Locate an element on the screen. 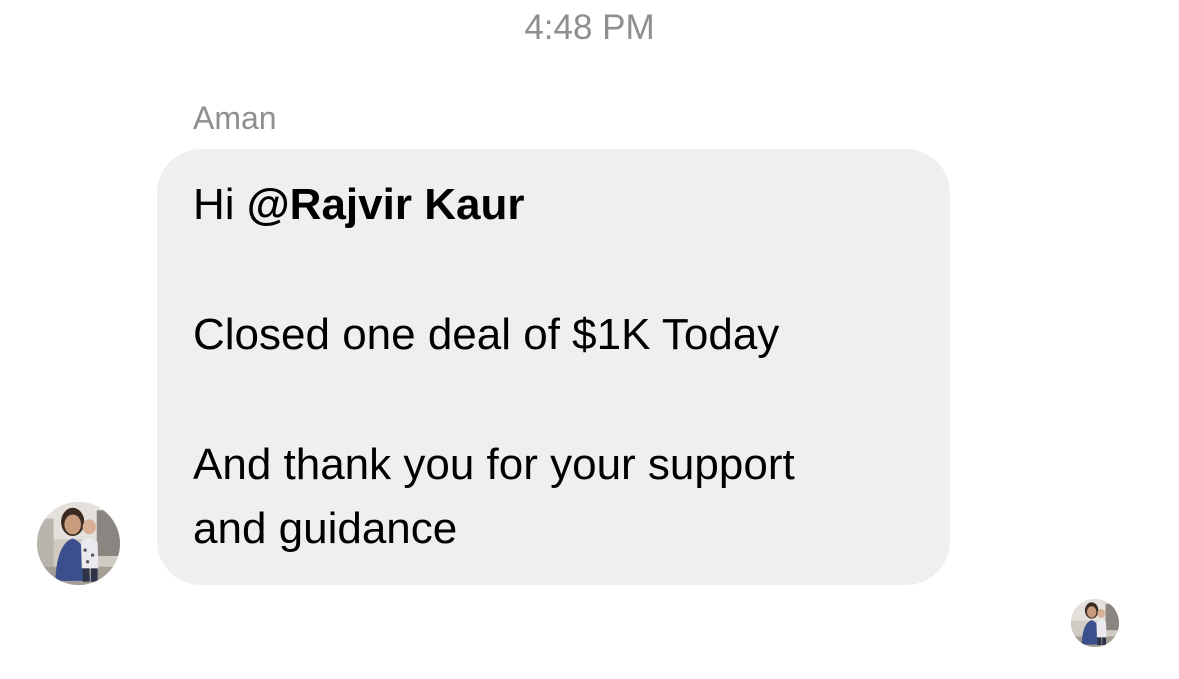 The height and width of the screenshot is (679, 1179). read-receipt-avatar is located at coordinates (1095, 623).